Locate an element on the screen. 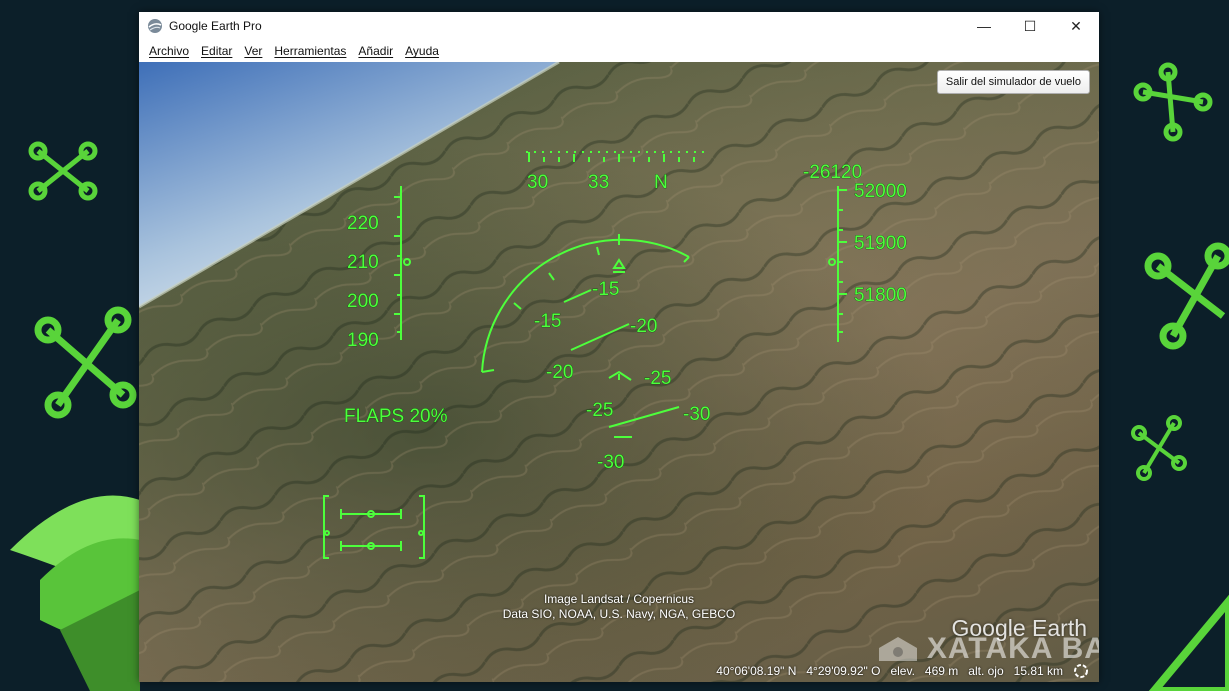 The width and height of the screenshot is (1229, 691). airspeed-label: 200 is located at coordinates (363, 301).